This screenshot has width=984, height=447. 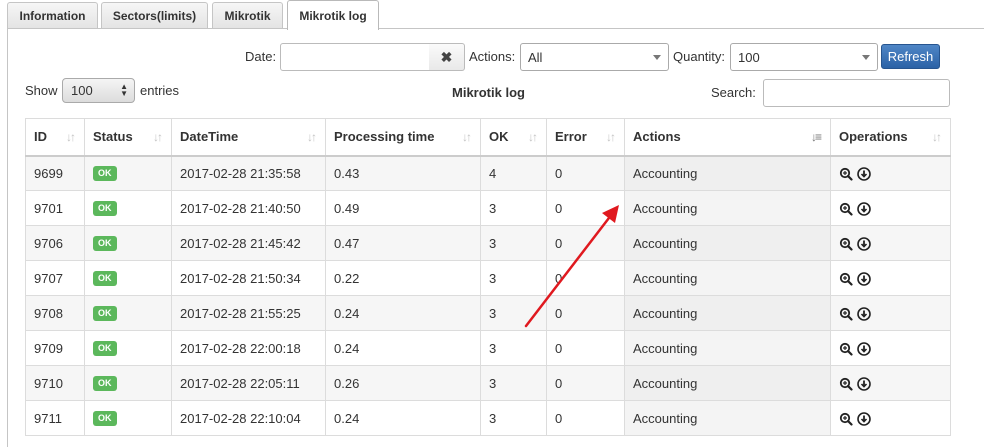 What do you see at coordinates (866, 57) in the screenshot?
I see `chevron-down-icon` at bounding box center [866, 57].